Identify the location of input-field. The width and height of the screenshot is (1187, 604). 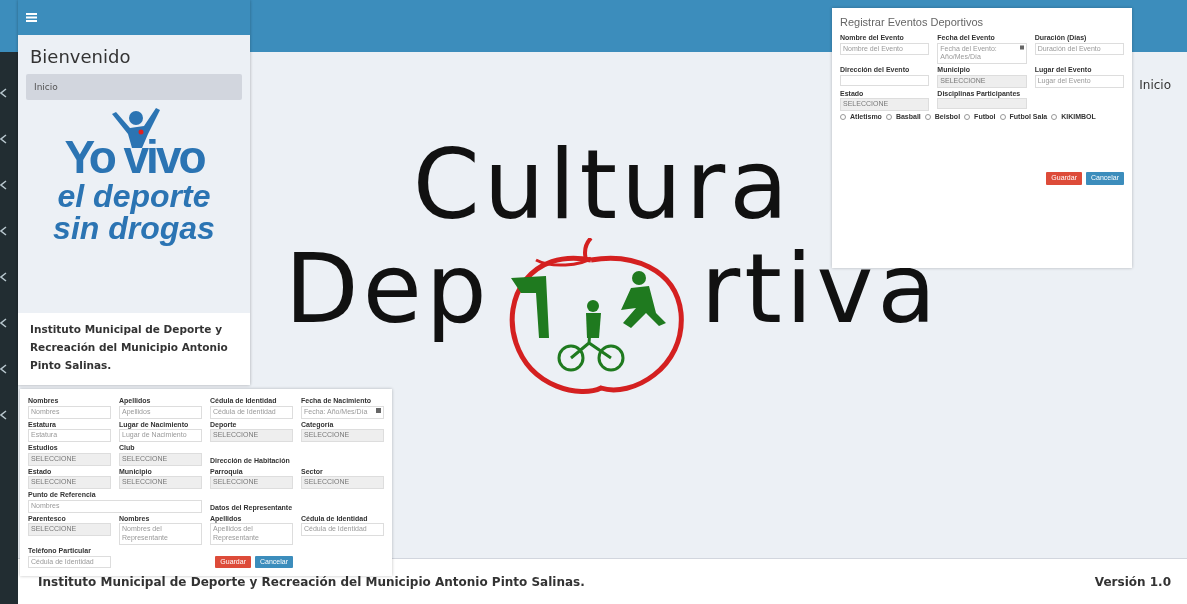
(885, 80).